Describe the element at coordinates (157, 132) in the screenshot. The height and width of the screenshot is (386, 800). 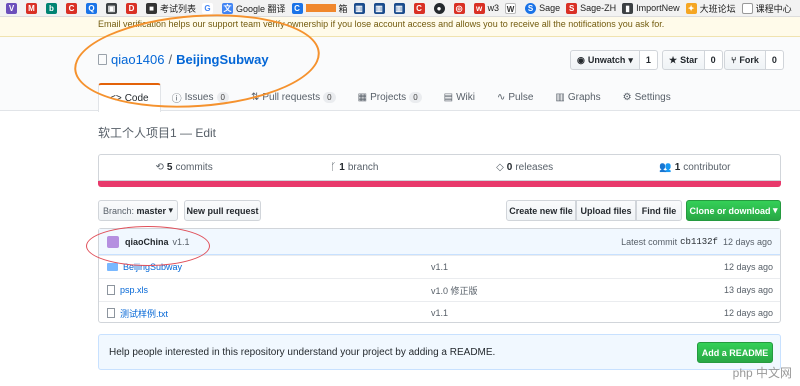
I see `repo-description: 软工个人项目1 — Edit` at that location.